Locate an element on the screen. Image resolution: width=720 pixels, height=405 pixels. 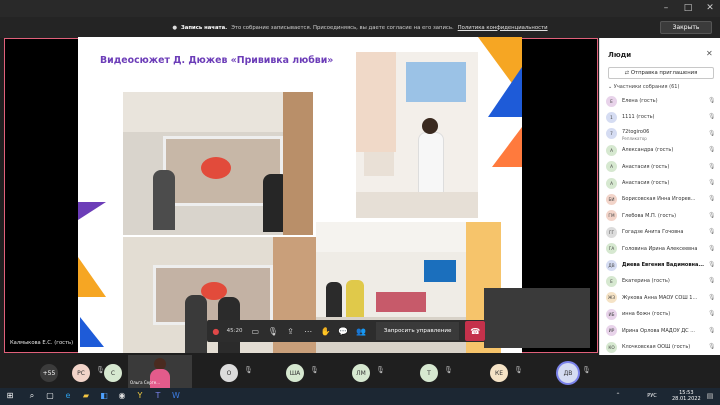
participant-row: ДВ Диева Евгения Вадимовна... 🎙 is located at coordinates (662, 265).